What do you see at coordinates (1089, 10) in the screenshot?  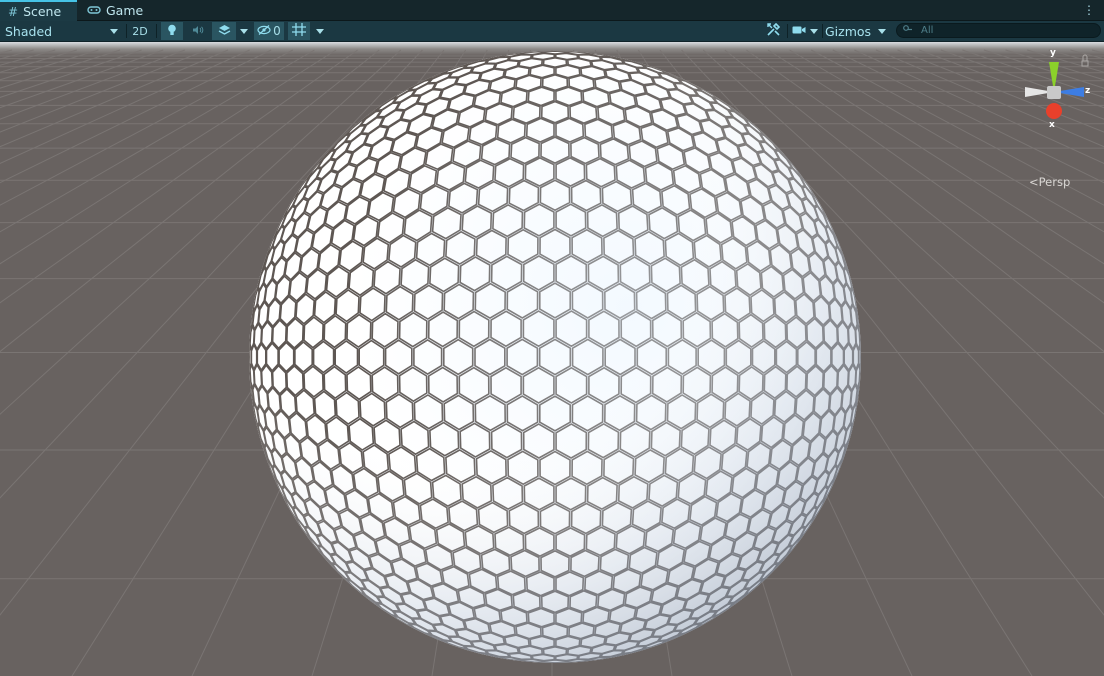 I see `overflow-menu-icon: ⋮` at bounding box center [1089, 10].